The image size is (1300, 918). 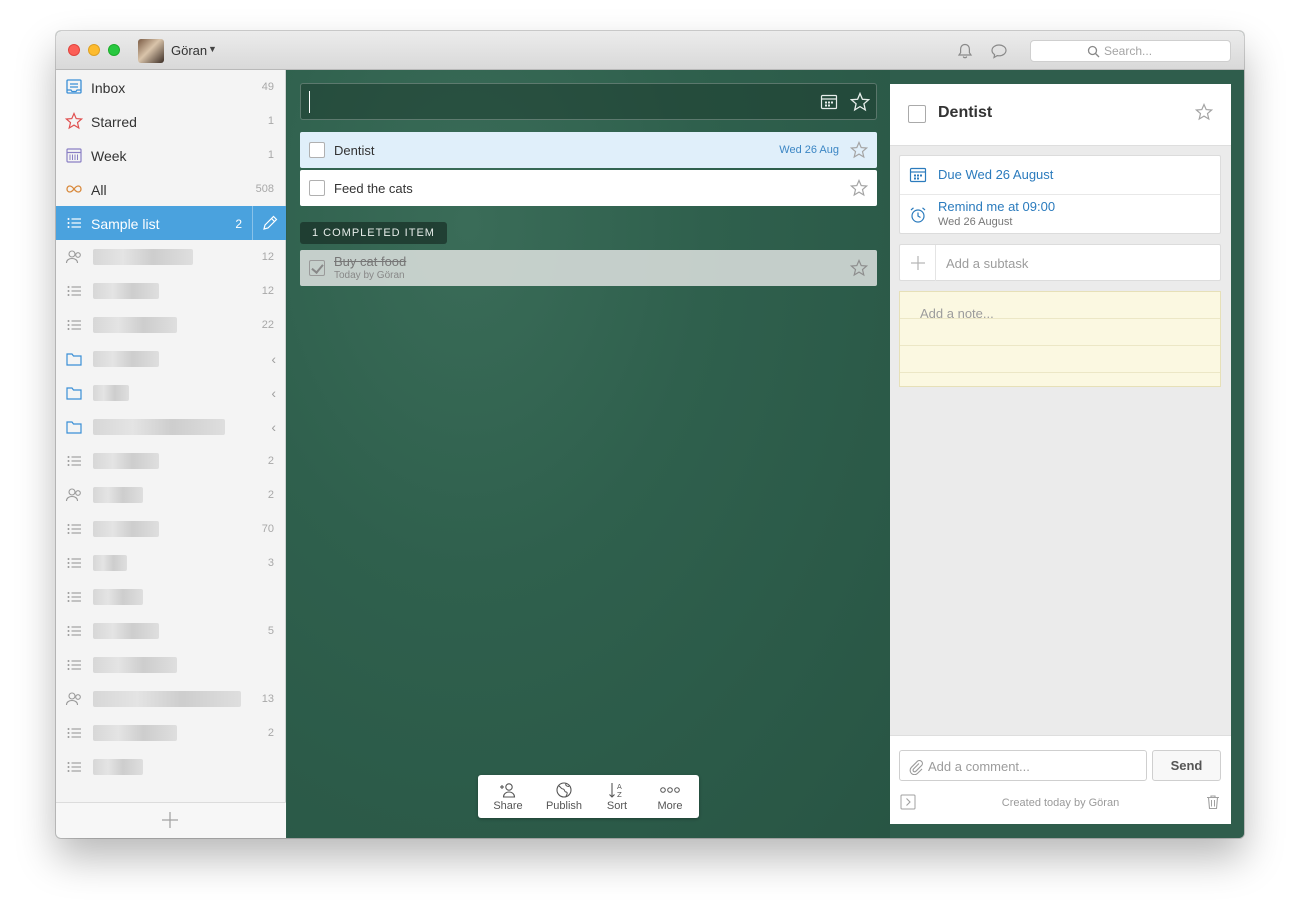 I want to click on due-date-row: Due Wed 26 August, so click(x=1060, y=175).